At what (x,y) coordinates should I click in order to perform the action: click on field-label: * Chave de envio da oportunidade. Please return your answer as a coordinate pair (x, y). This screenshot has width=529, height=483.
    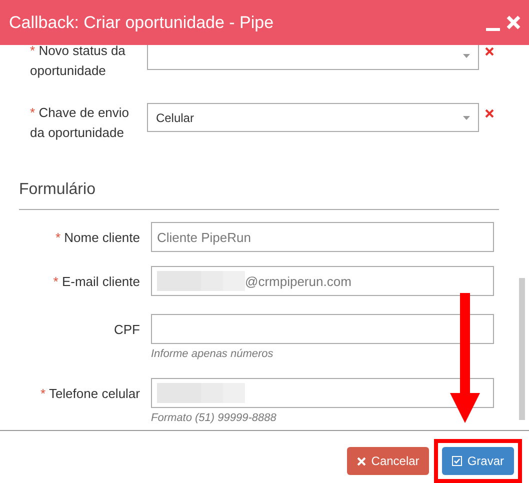
    Looking at the image, I should click on (79, 123).